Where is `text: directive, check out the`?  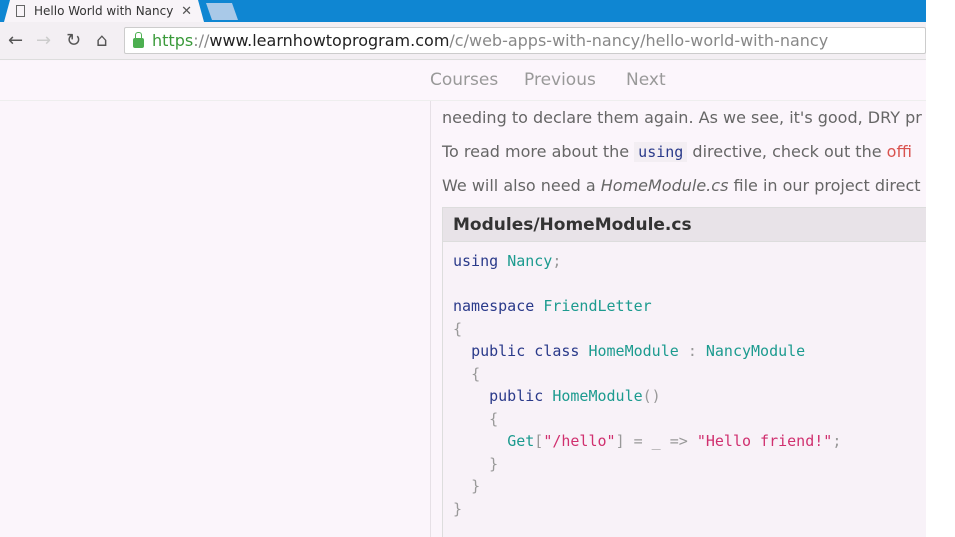 text: directive, check out the is located at coordinates (787, 151).